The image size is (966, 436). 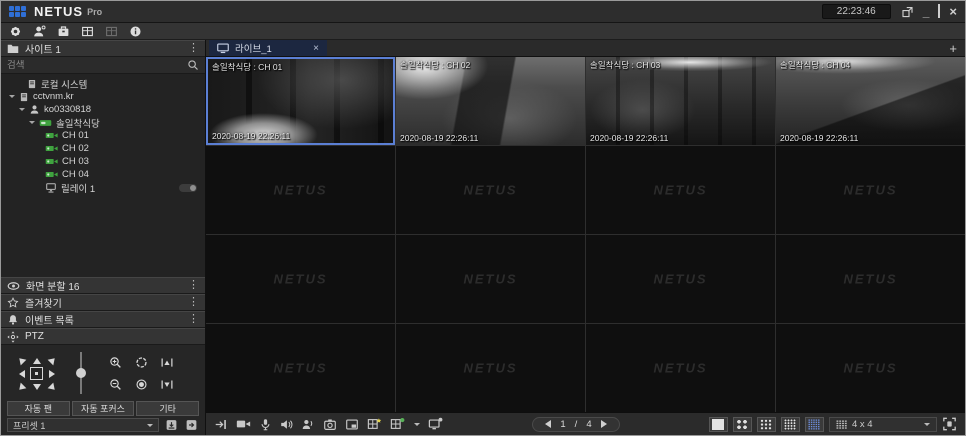 What do you see at coordinates (103, 174) in the screenshot?
I see `tree-item-channel: CH 04` at bounding box center [103, 174].